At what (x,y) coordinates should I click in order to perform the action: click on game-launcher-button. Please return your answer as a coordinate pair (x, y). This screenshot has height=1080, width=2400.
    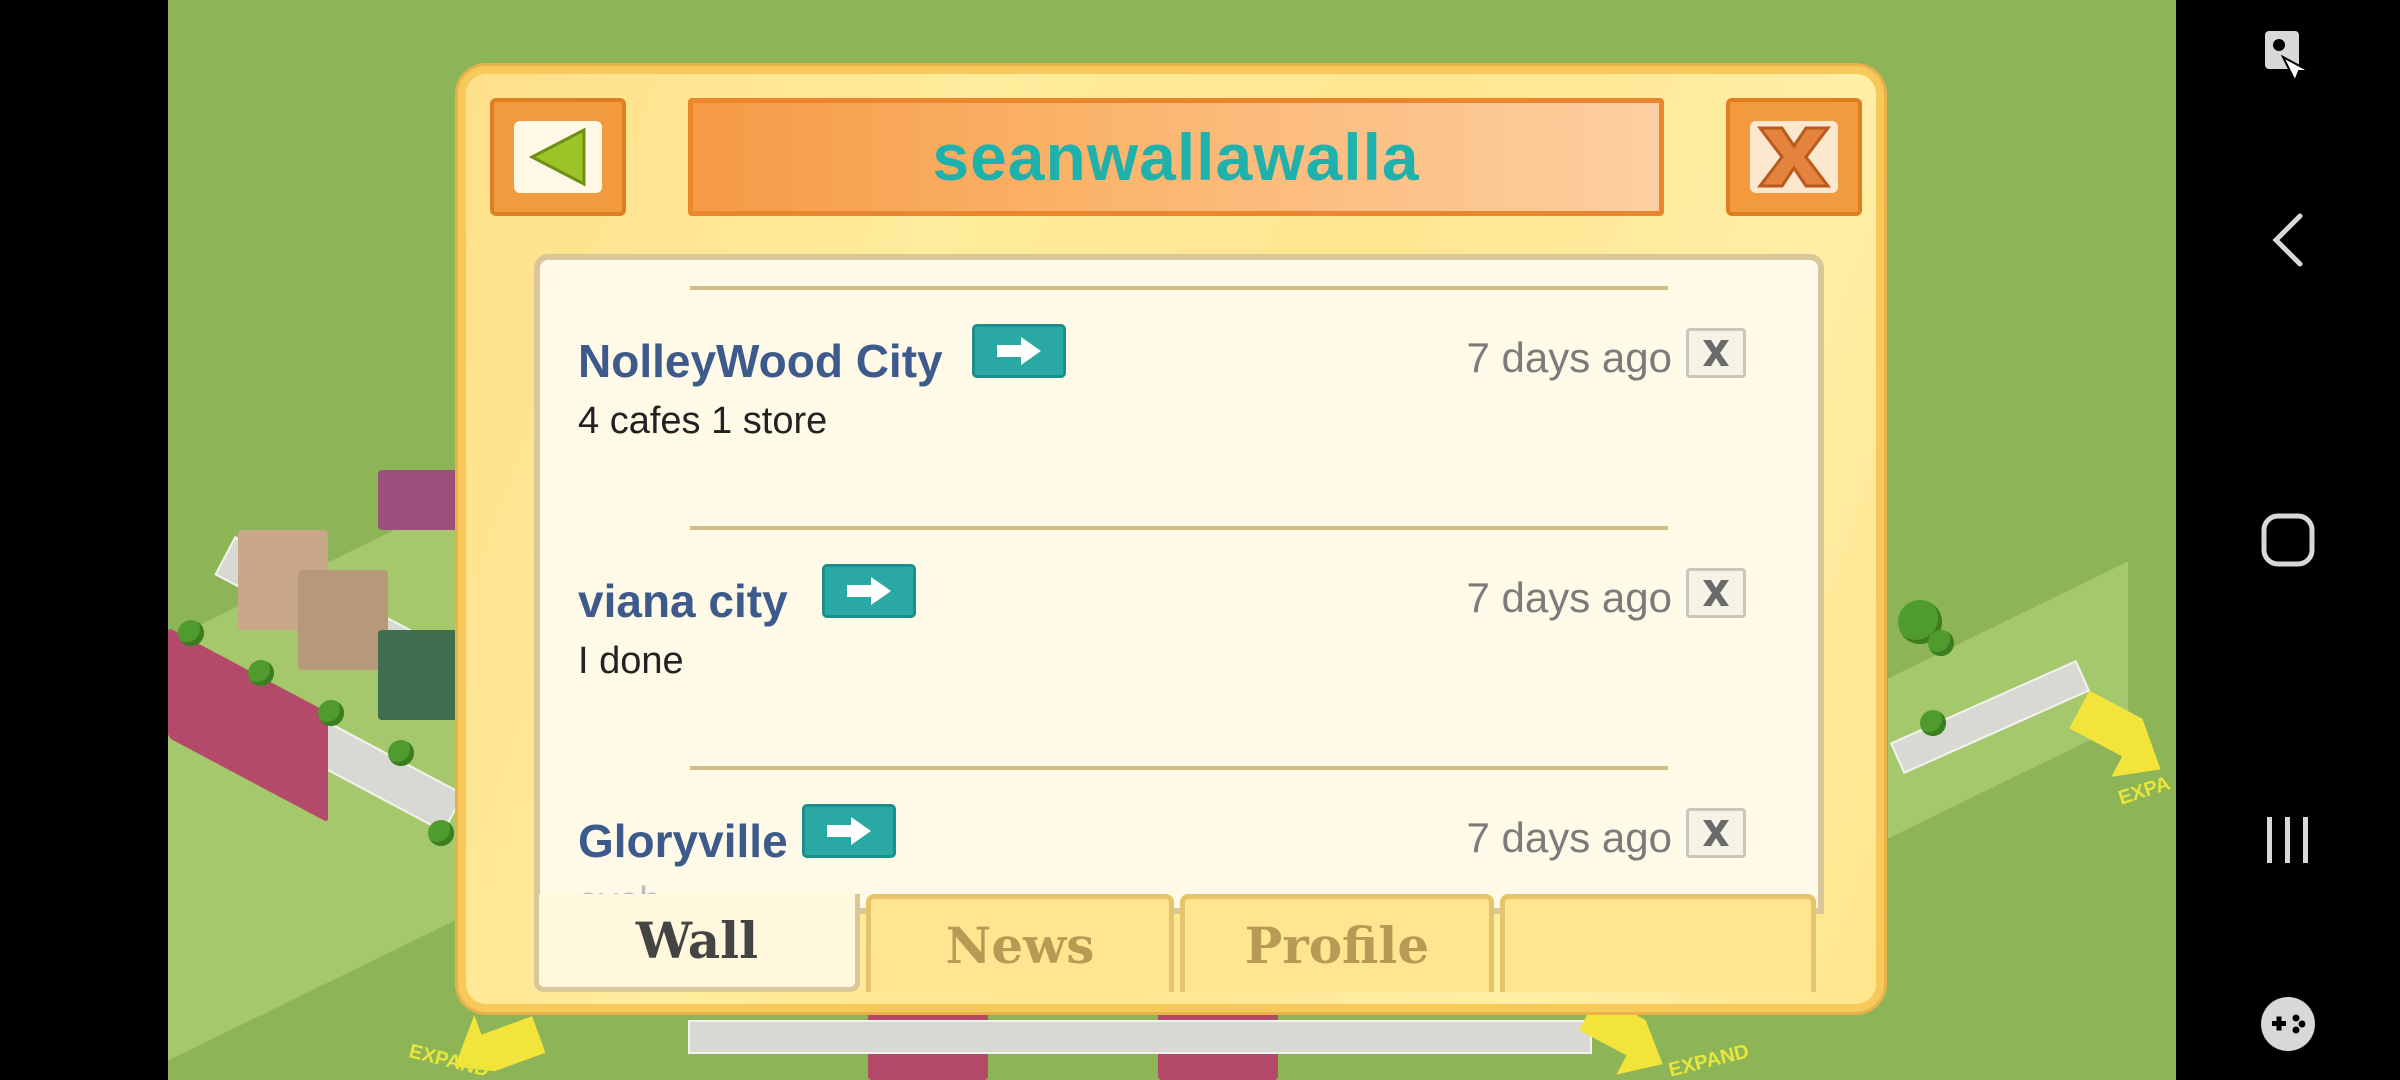
    Looking at the image, I should click on (2288, 1024).